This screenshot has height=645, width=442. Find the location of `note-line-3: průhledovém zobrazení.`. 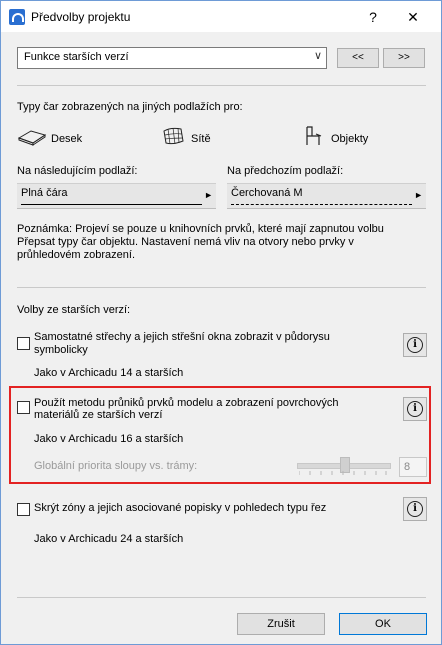

note-line-3: průhledovém zobrazení. is located at coordinates (76, 255).